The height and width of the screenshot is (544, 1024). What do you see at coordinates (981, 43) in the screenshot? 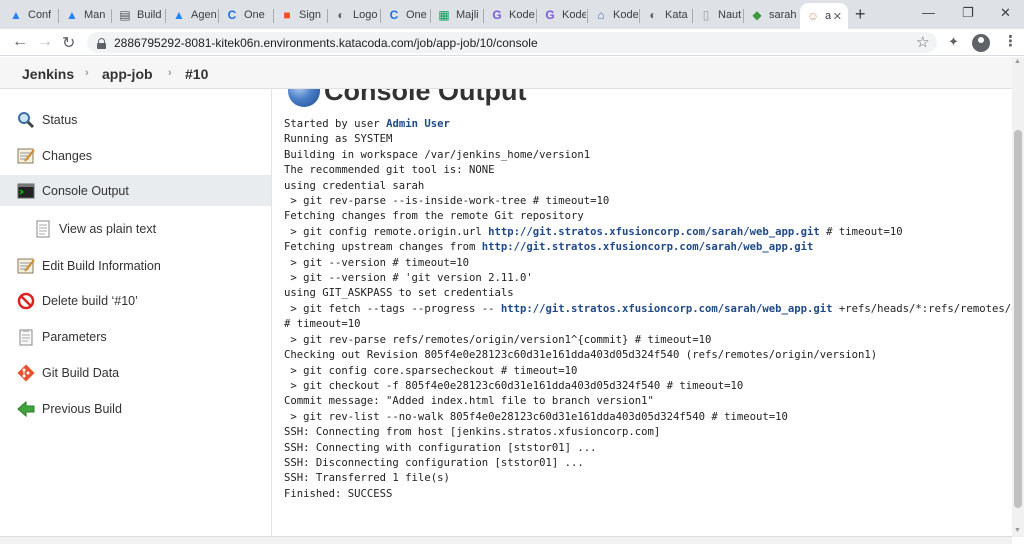
I see `profile-avatar-icon` at bounding box center [981, 43].